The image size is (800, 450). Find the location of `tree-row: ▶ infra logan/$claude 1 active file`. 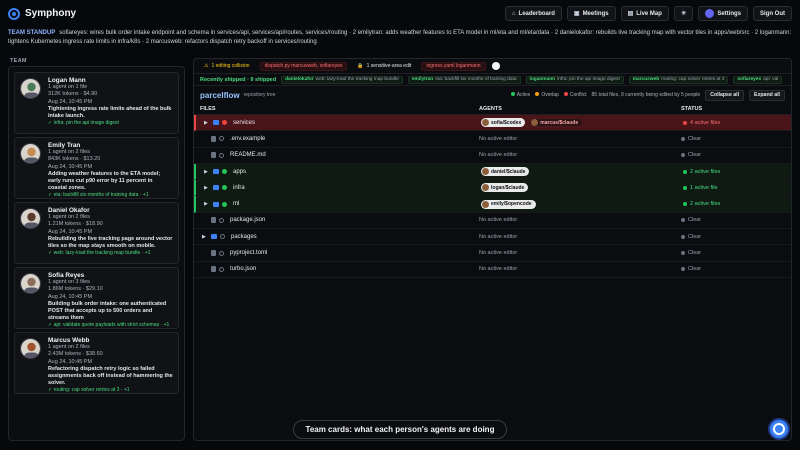

tree-row: ▶ infra logan/$claude 1 active file is located at coordinates (492, 188).